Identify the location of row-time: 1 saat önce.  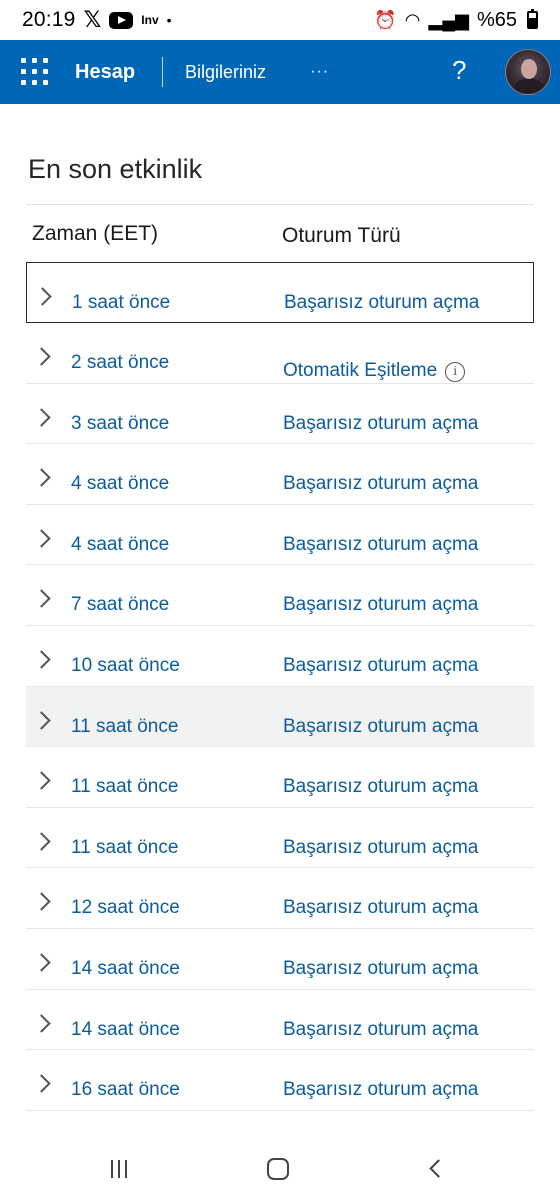
(121, 303).